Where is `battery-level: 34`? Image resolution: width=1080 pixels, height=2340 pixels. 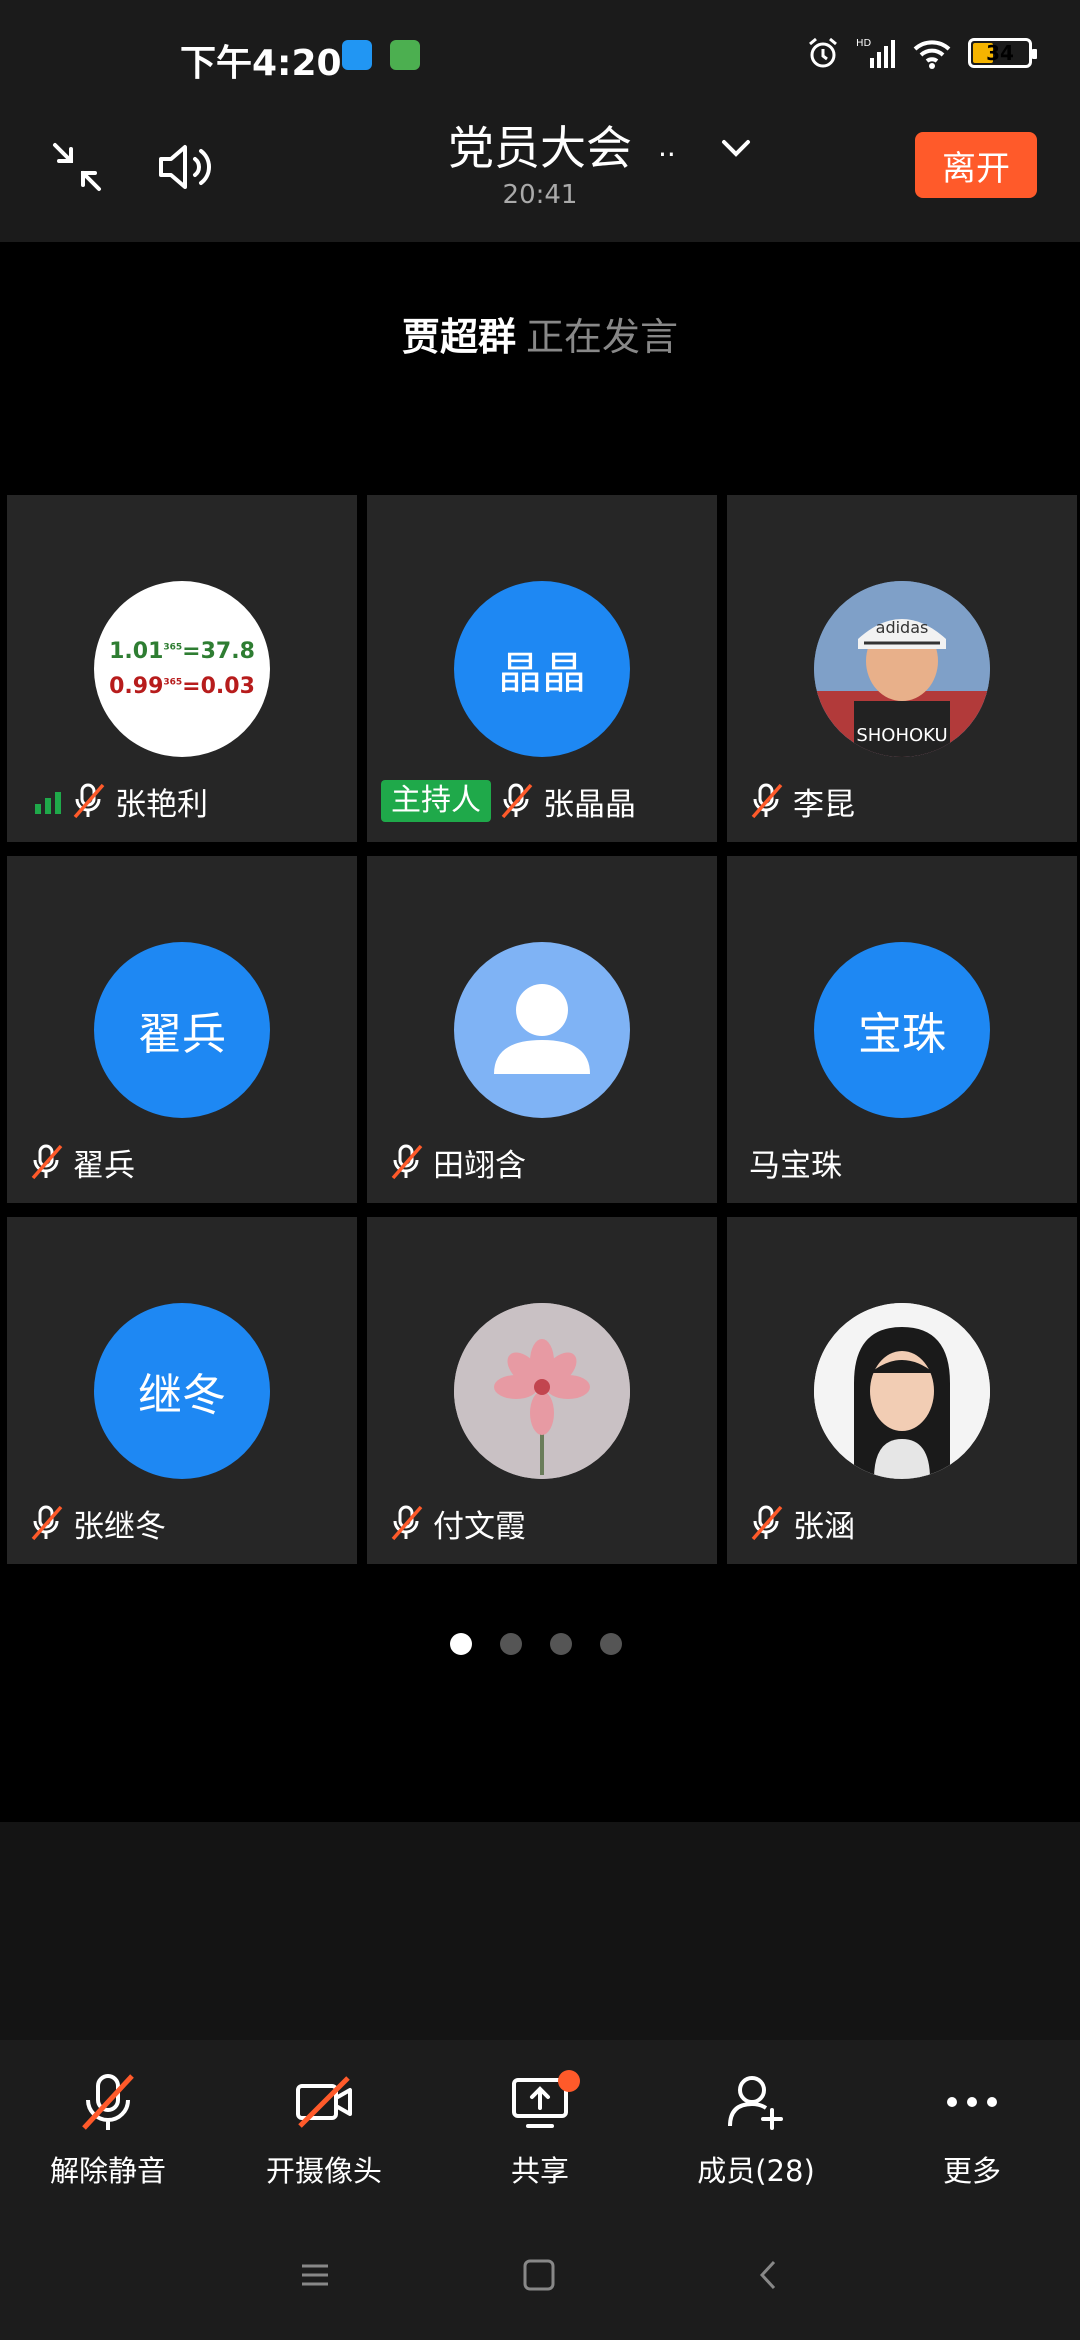 battery-level: 34 is located at coordinates (1000, 53).